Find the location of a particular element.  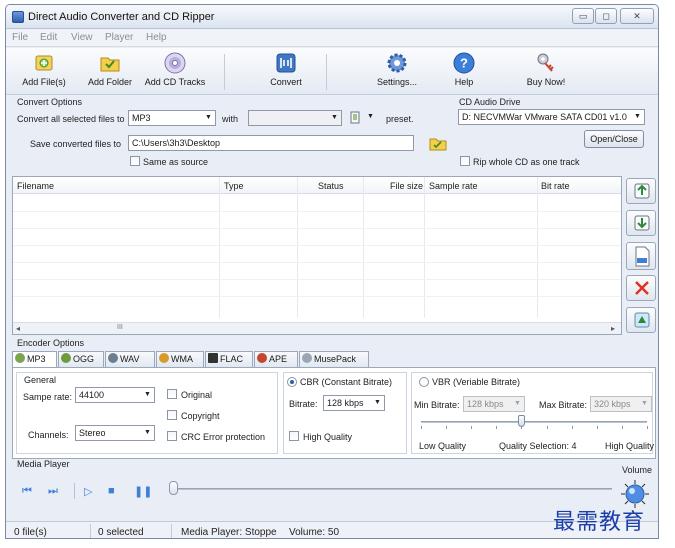

tab-musepack: MusePack is located at coordinates (334, 359).